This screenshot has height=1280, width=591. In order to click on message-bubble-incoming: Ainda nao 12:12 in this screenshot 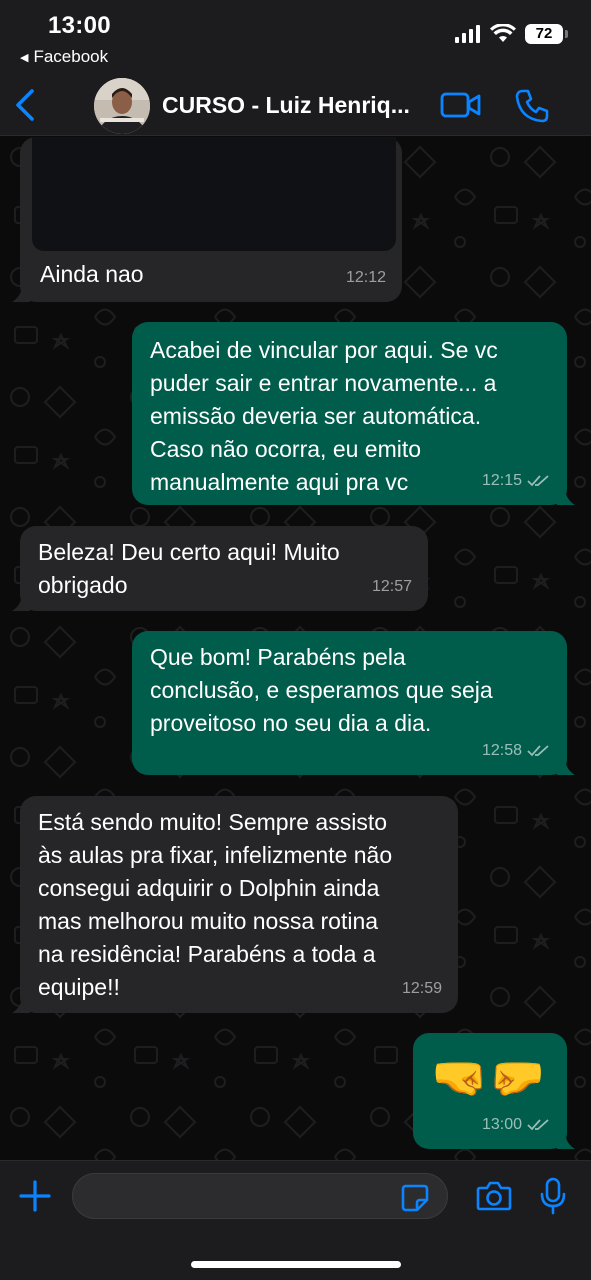, I will do `click(207, 219)`.